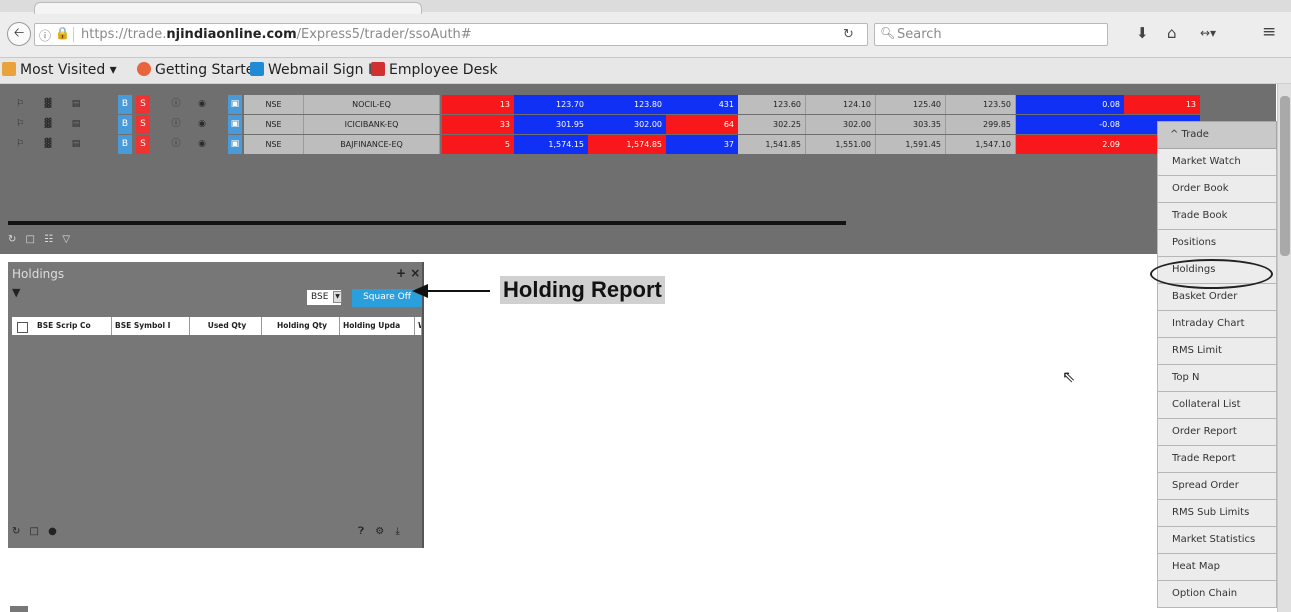 This screenshot has height=612, width=1291. I want to click on vertical-scrollbar, so click(1284, 348).